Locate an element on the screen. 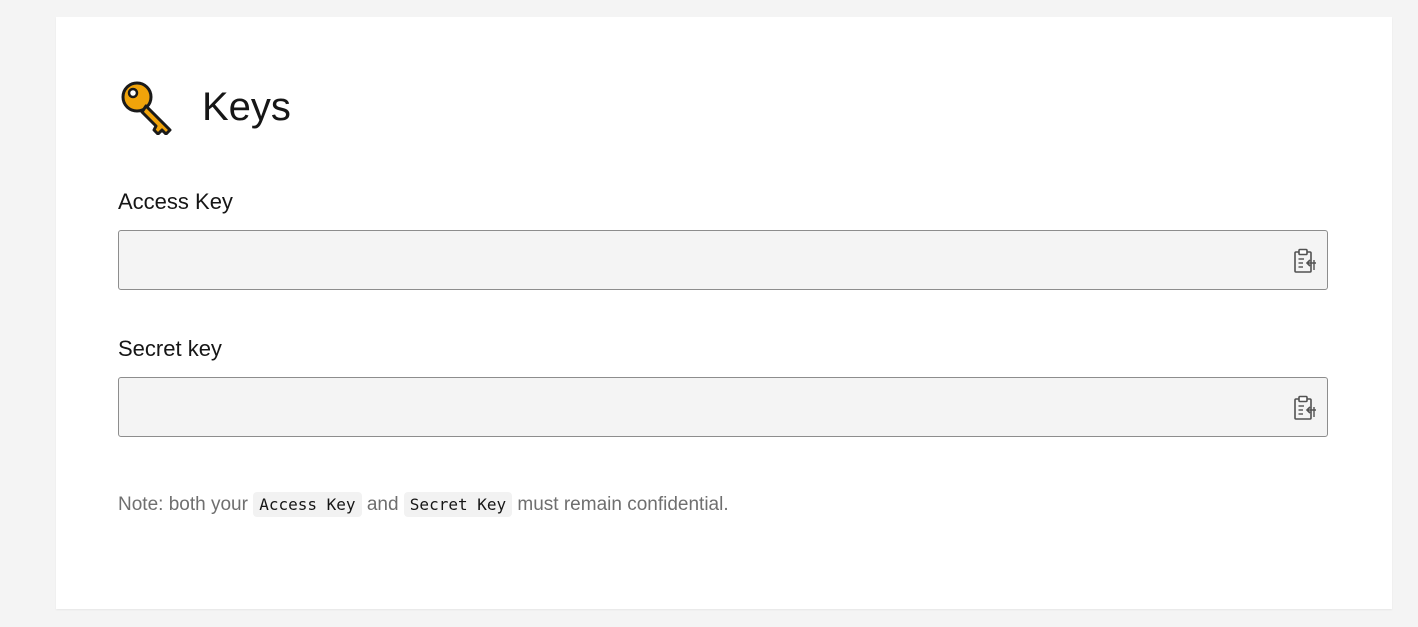 The image size is (1418, 627). note-suffix: must remain confidential. is located at coordinates (623, 504).